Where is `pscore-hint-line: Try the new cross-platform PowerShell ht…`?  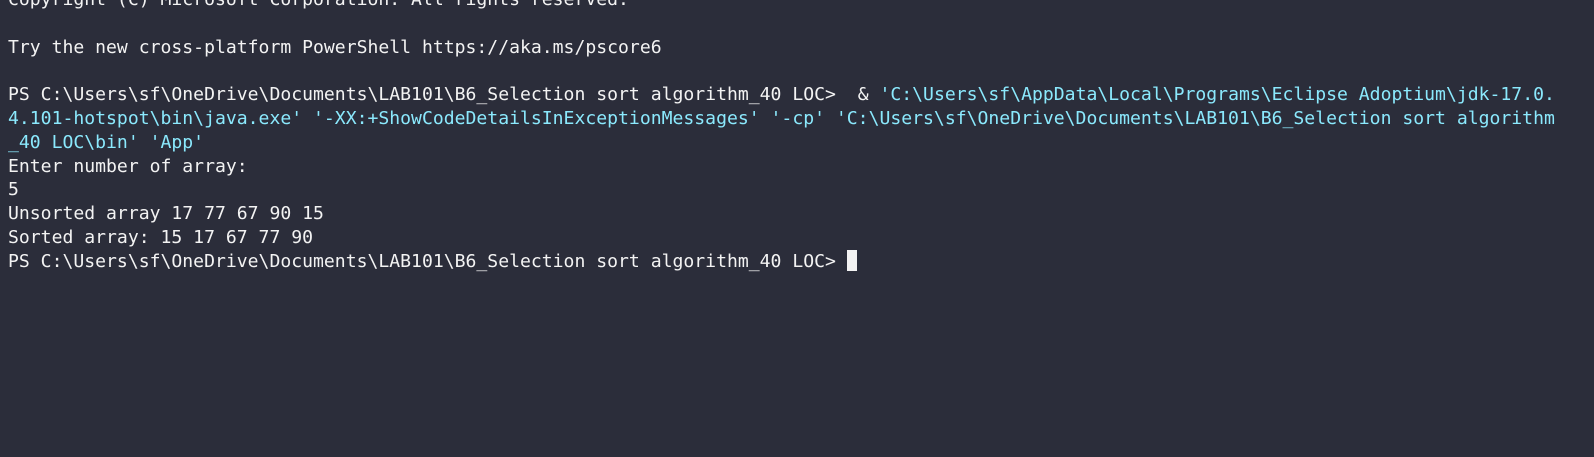
pscore-hint-line: Try the new cross-platform PowerShell ht… is located at coordinates (335, 47).